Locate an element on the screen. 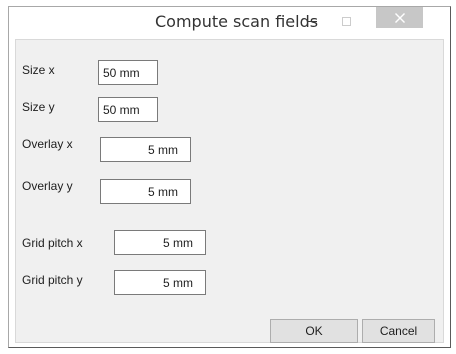  overlay-y-input: 5 mm is located at coordinates (145, 191).